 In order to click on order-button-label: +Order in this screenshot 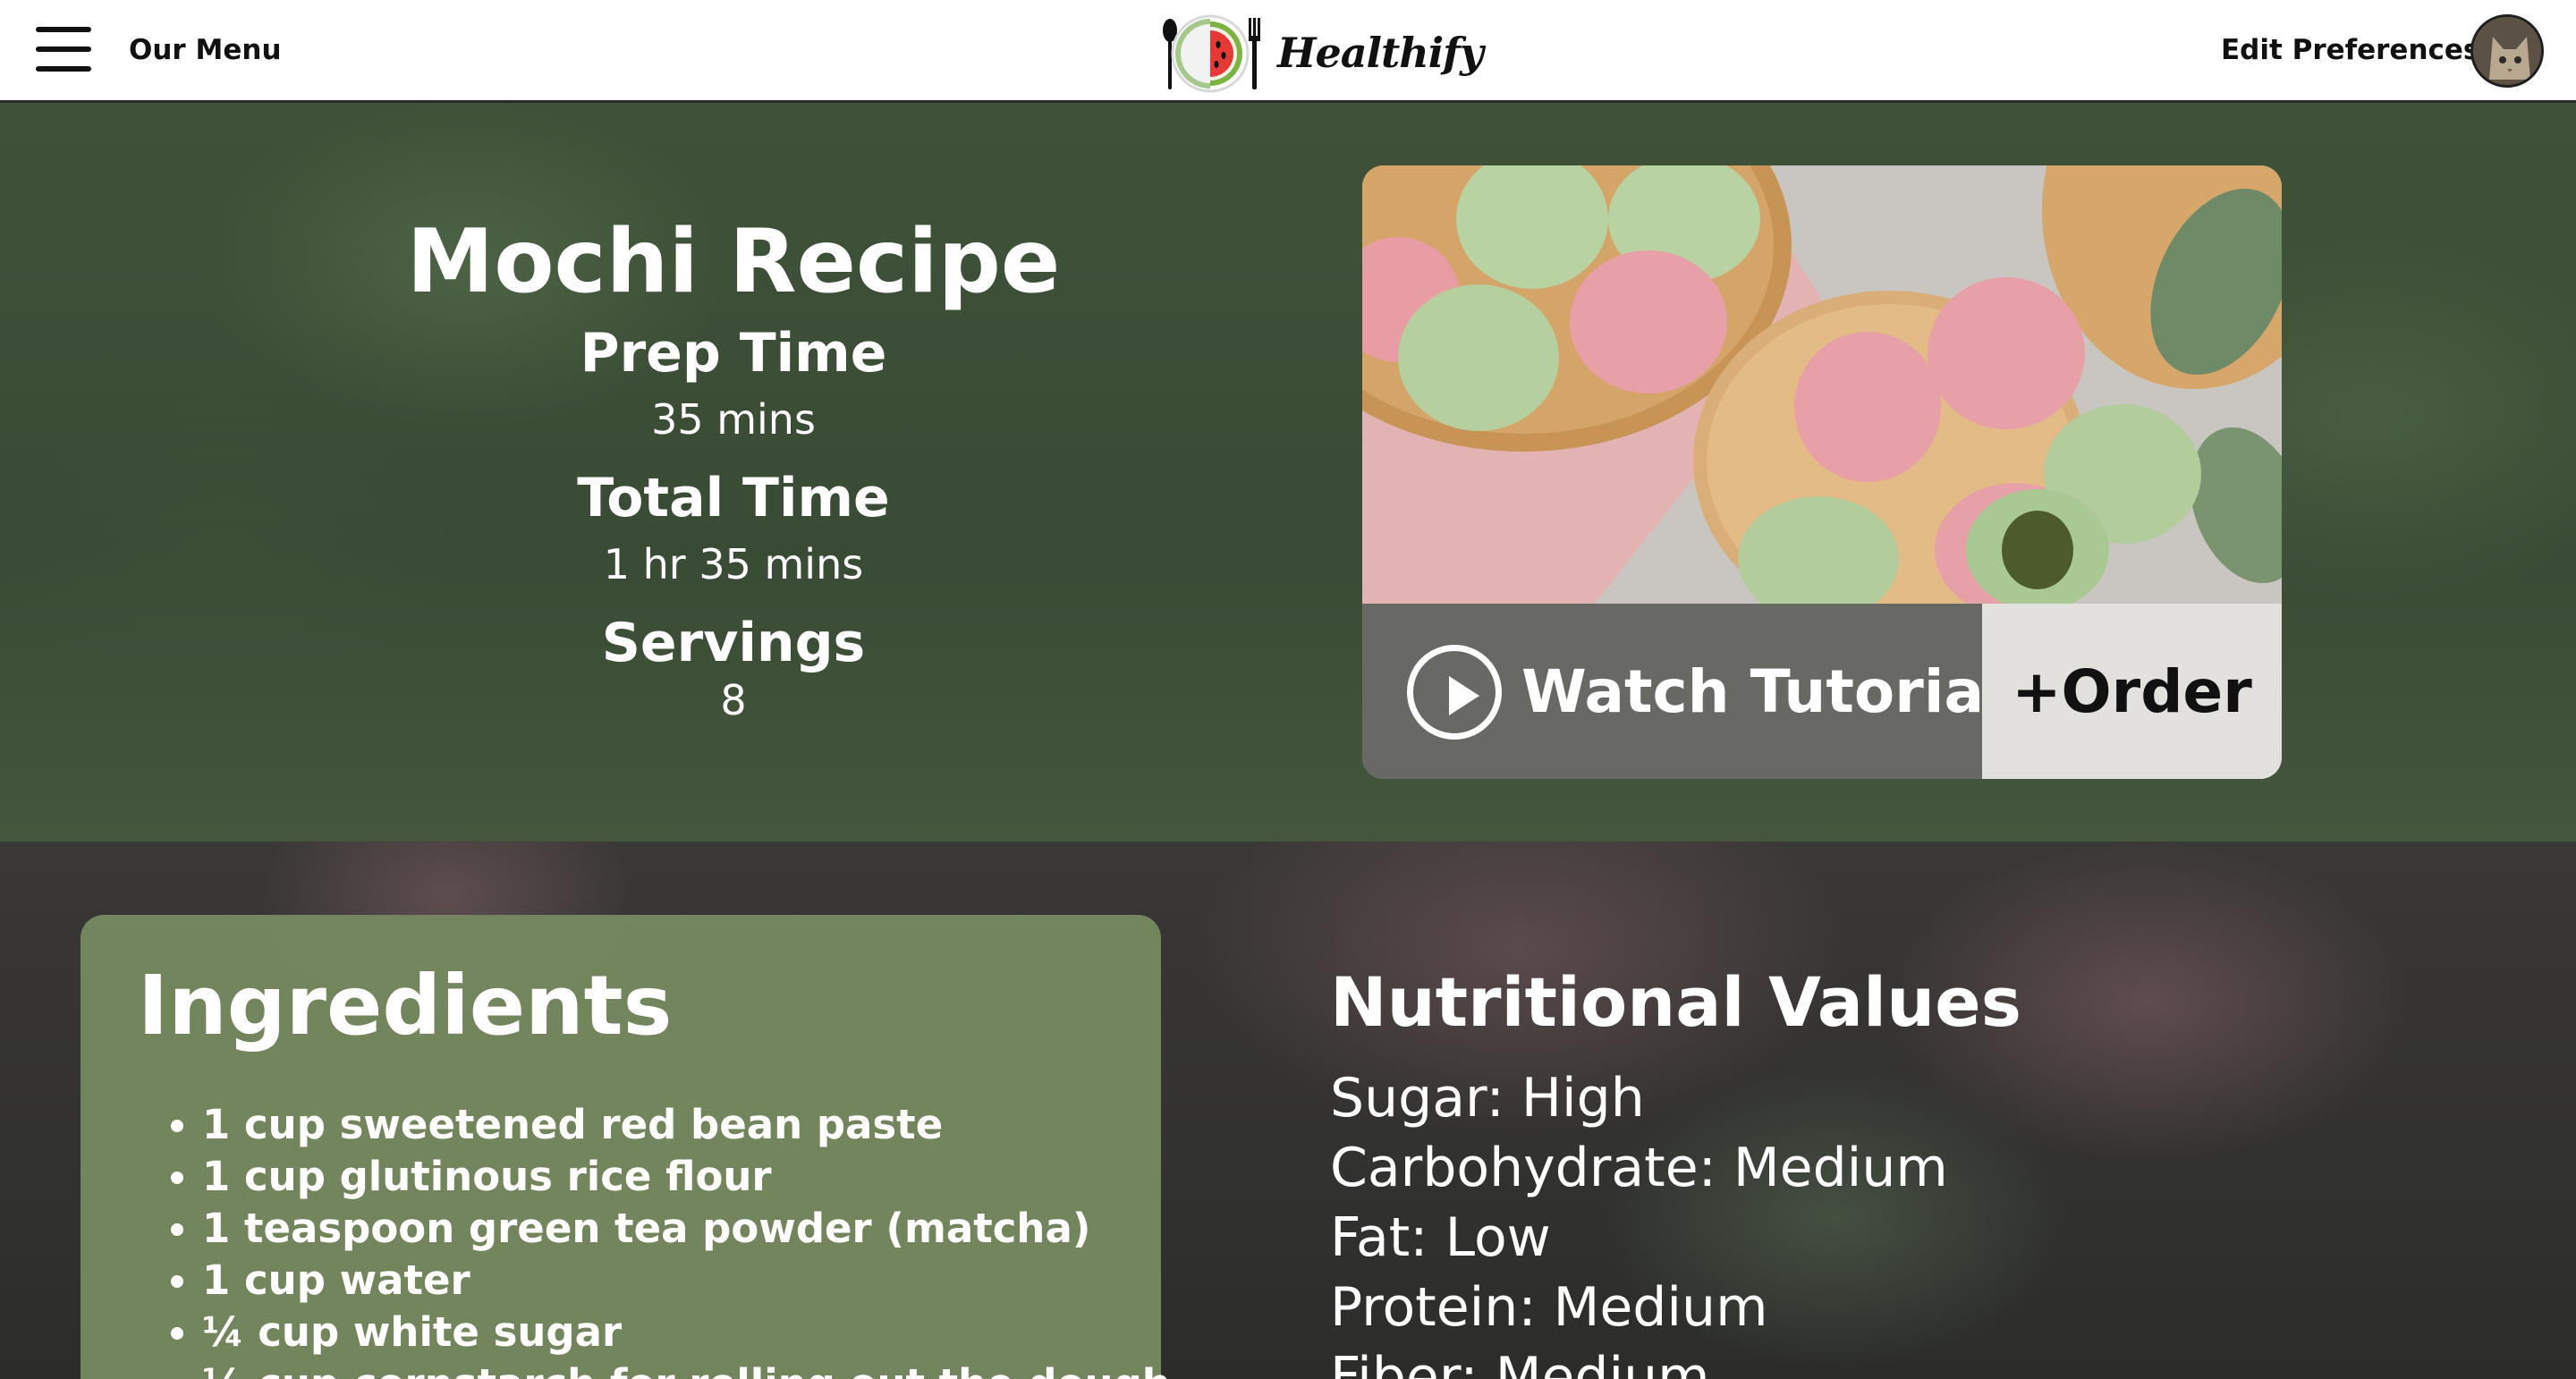, I will do `click(2132, 691)`.